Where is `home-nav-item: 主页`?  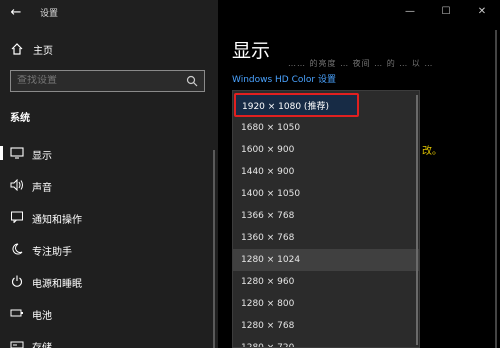 home-nav-item: 主页 is located at coordinates (109, 49).